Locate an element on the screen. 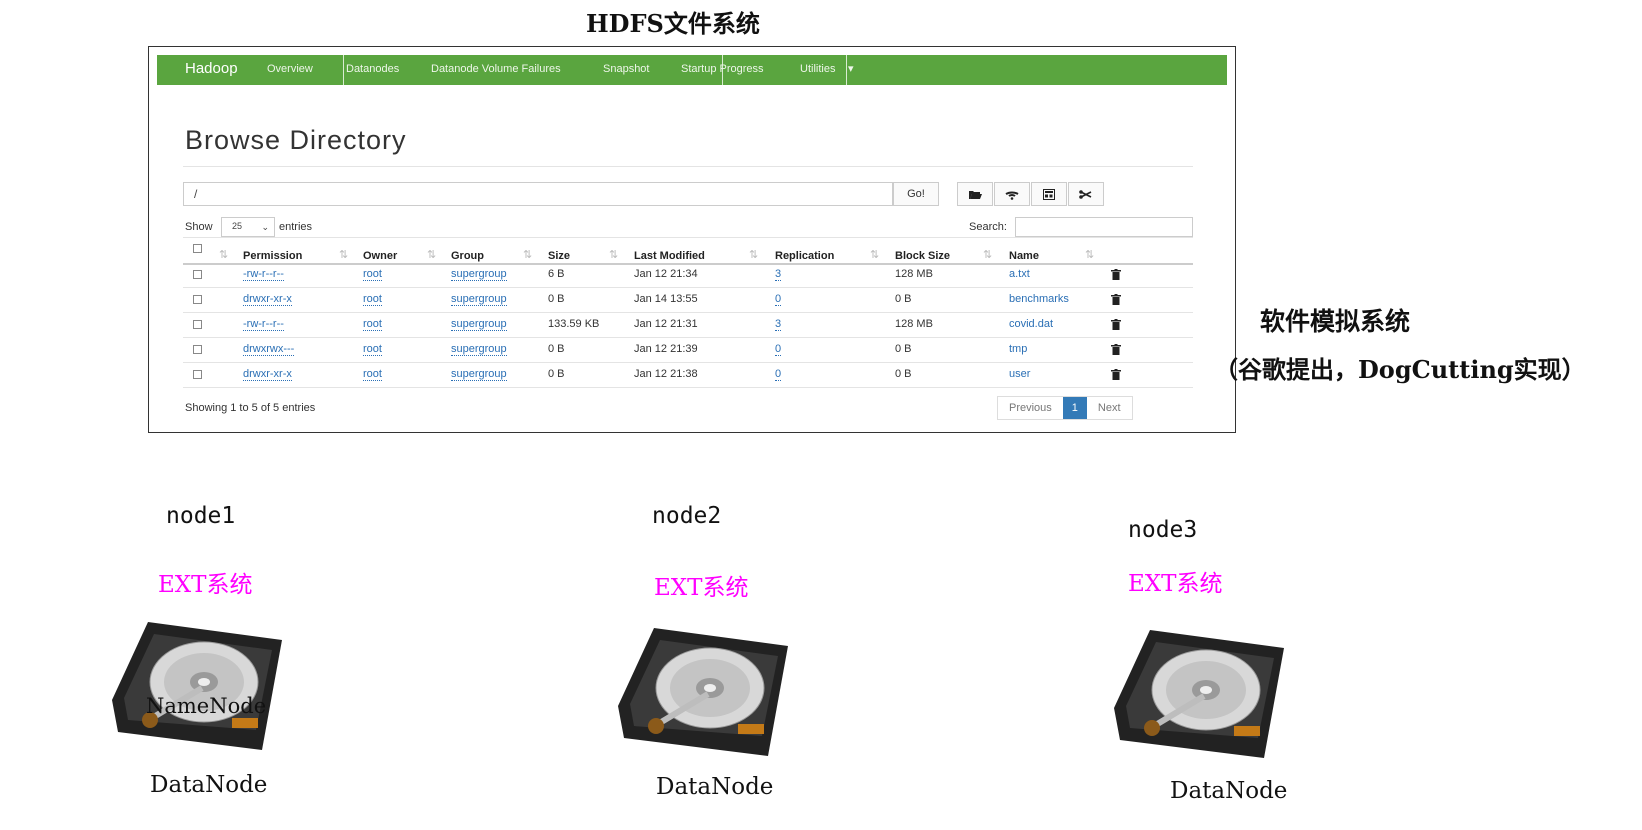 The width and height of the screenshot is (1642, 830). modified-cell: Jan 12 21:34 is located at coordinates (666, 274).